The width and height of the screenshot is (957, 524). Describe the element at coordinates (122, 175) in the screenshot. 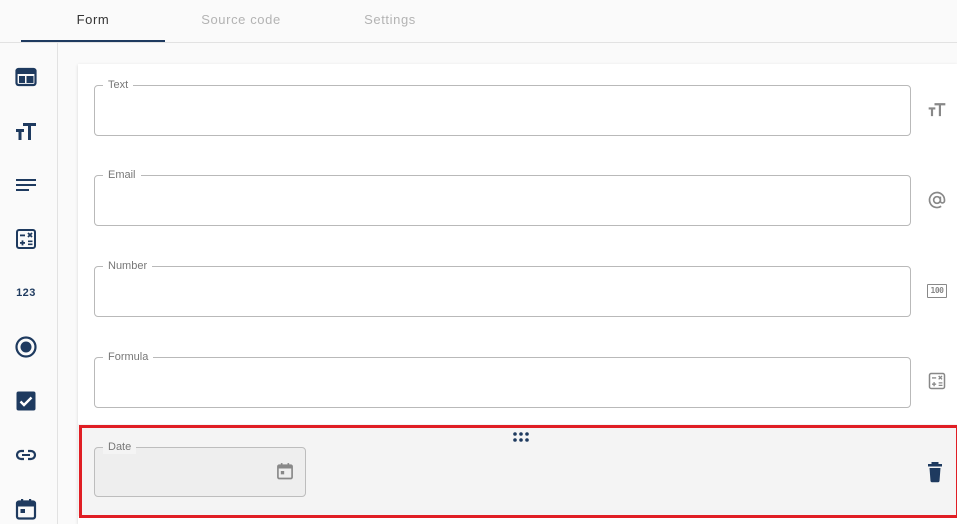

I see `field-label: Email` at that location.